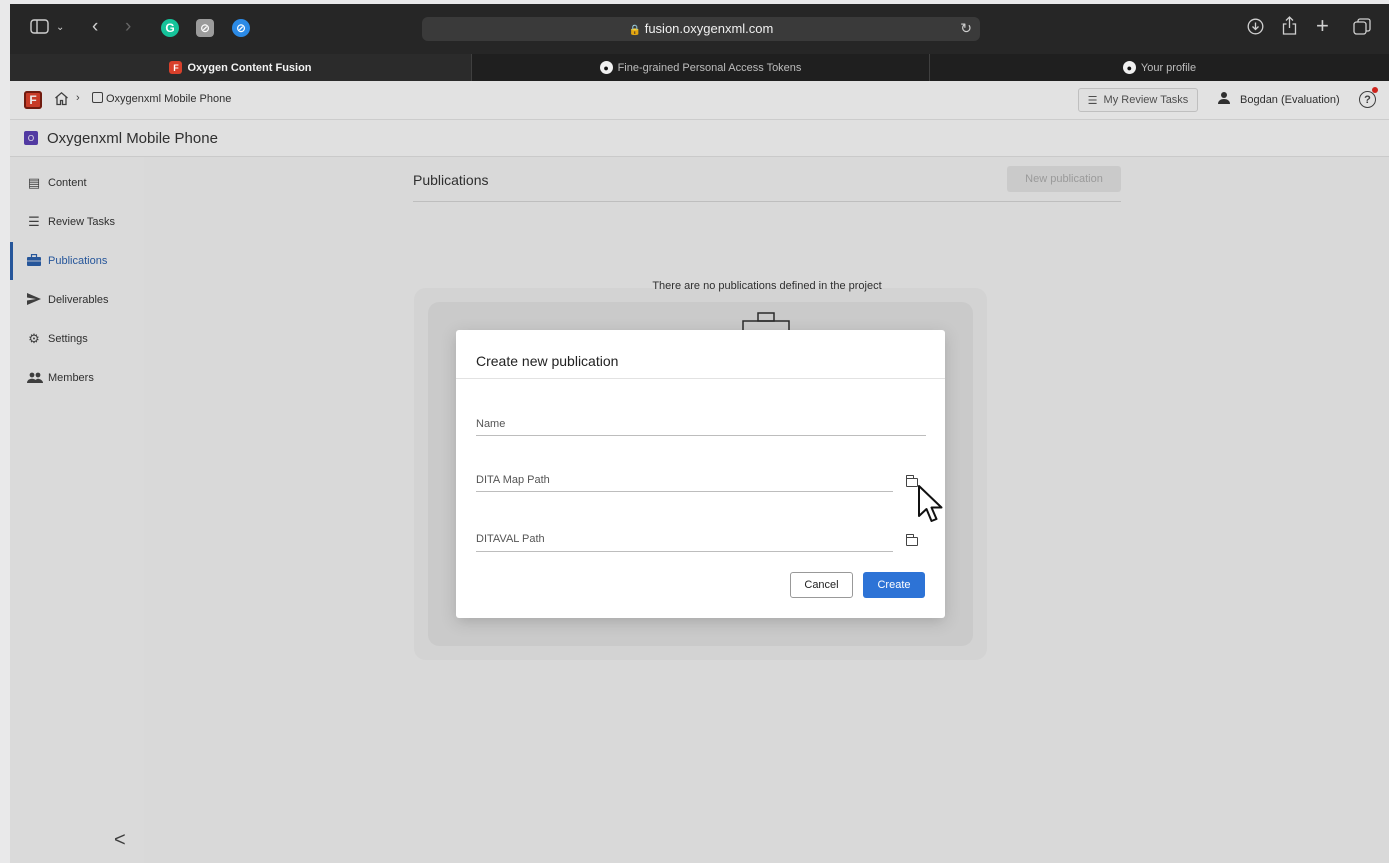 The image size is (1389, 863). I want to click on tab-your-profile: ● Your profile, so click(1159, 67).